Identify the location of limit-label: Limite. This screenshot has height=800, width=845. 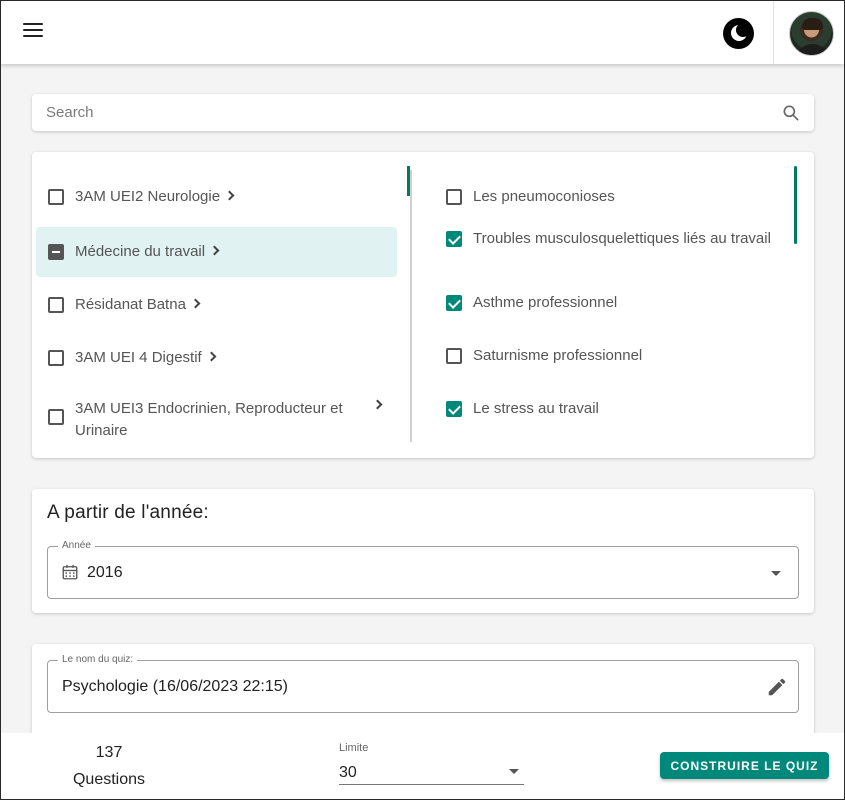
(354, 748).